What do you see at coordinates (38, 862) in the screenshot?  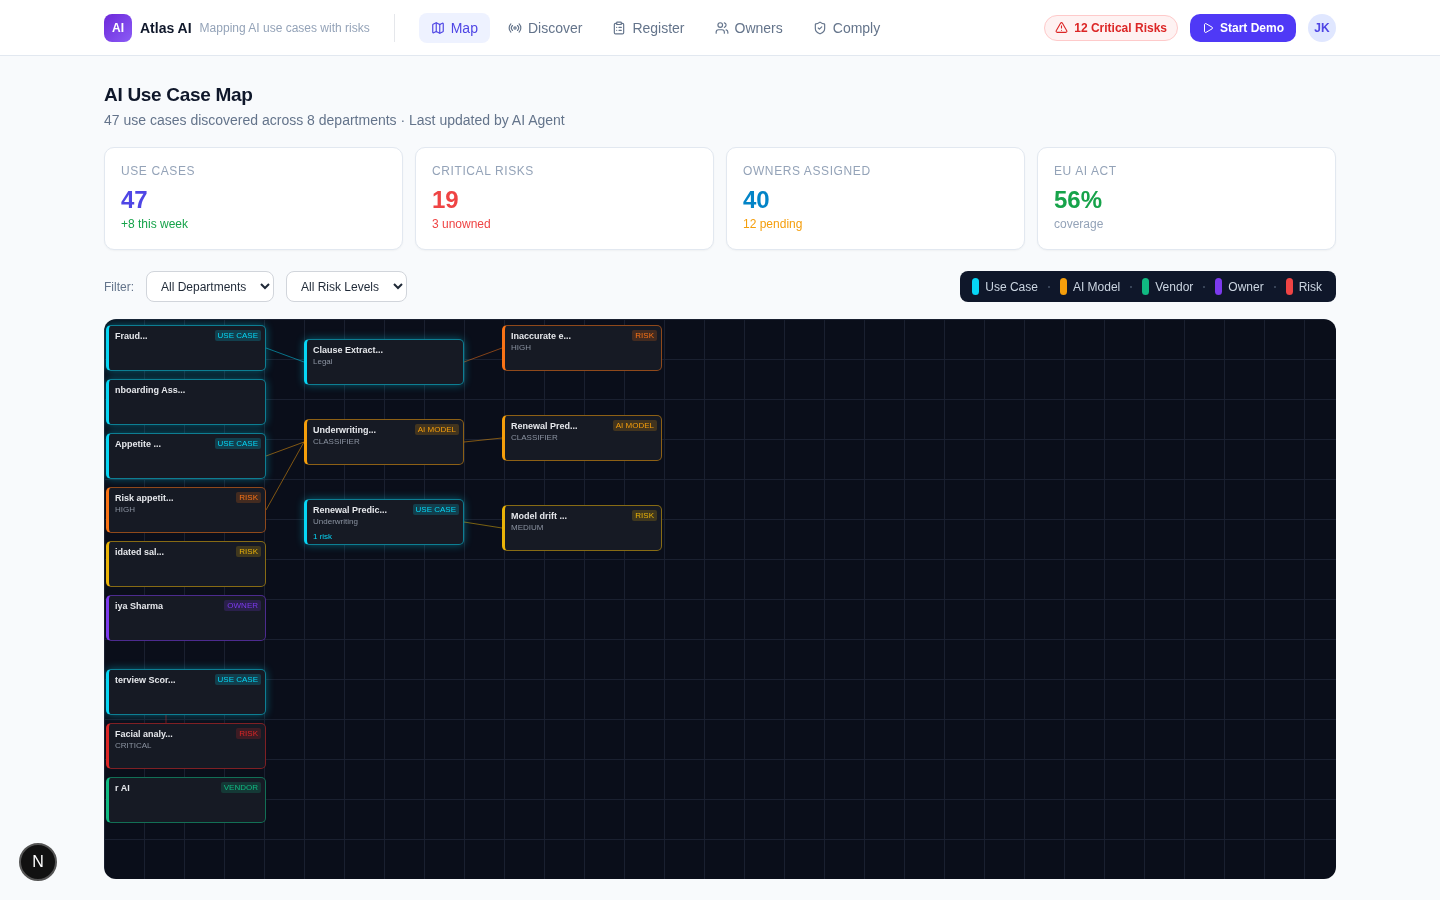 I see `dev-tools-button: N` at bounding box center [38, 862].